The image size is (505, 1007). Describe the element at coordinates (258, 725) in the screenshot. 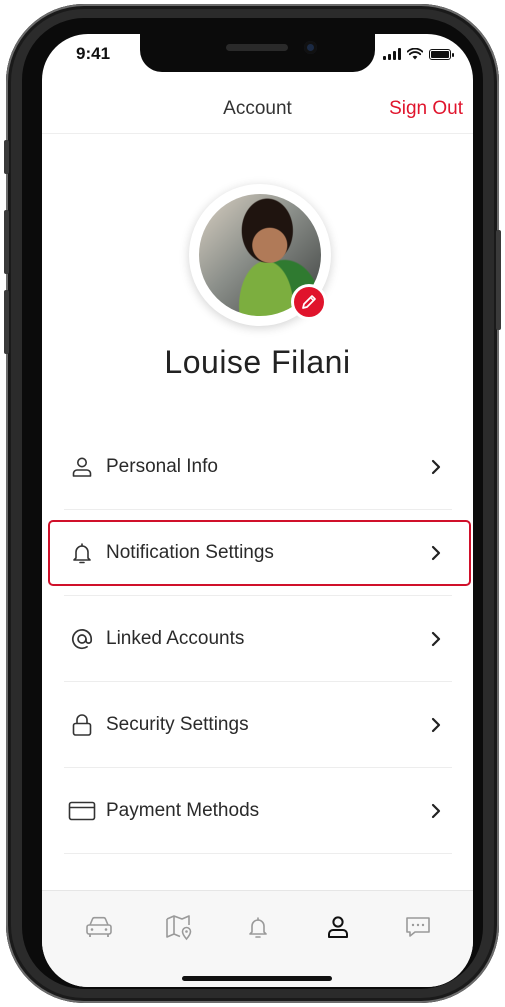

I see `menu-item-security-settings: Security Settings` at that location.